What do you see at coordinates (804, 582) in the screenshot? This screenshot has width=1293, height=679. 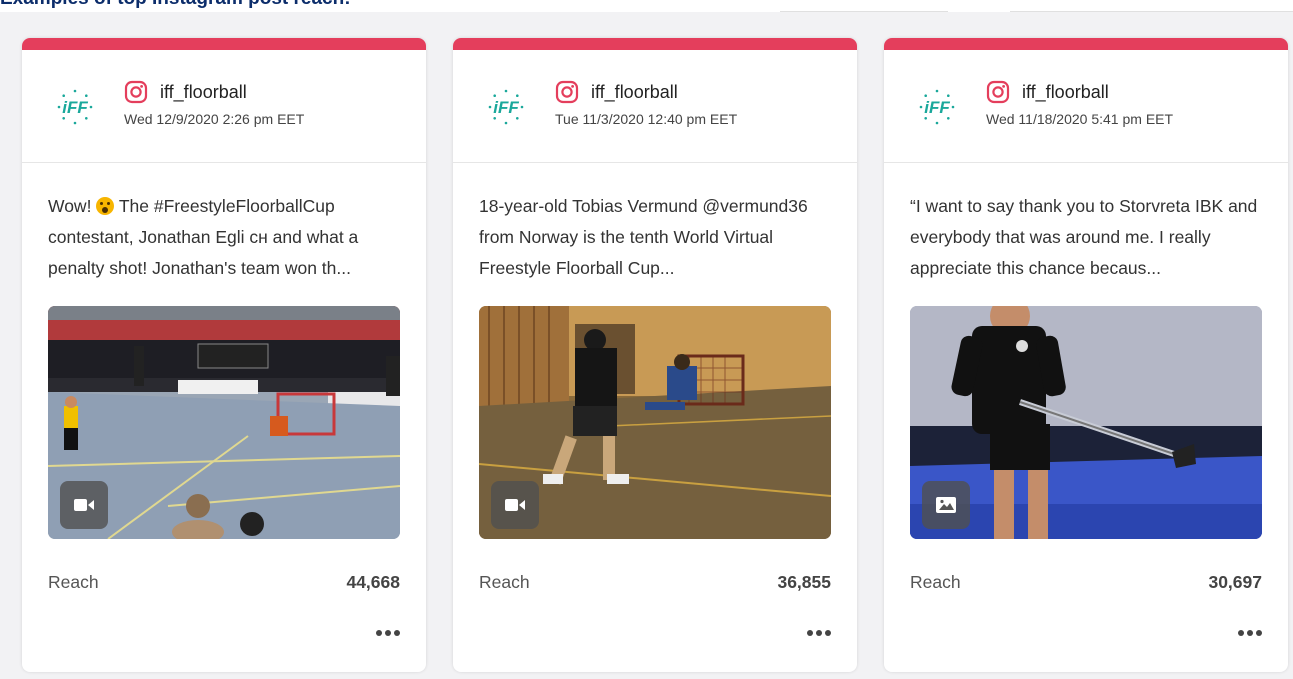 I see `reach-value: 36,855` at bounding box center [804, 582].